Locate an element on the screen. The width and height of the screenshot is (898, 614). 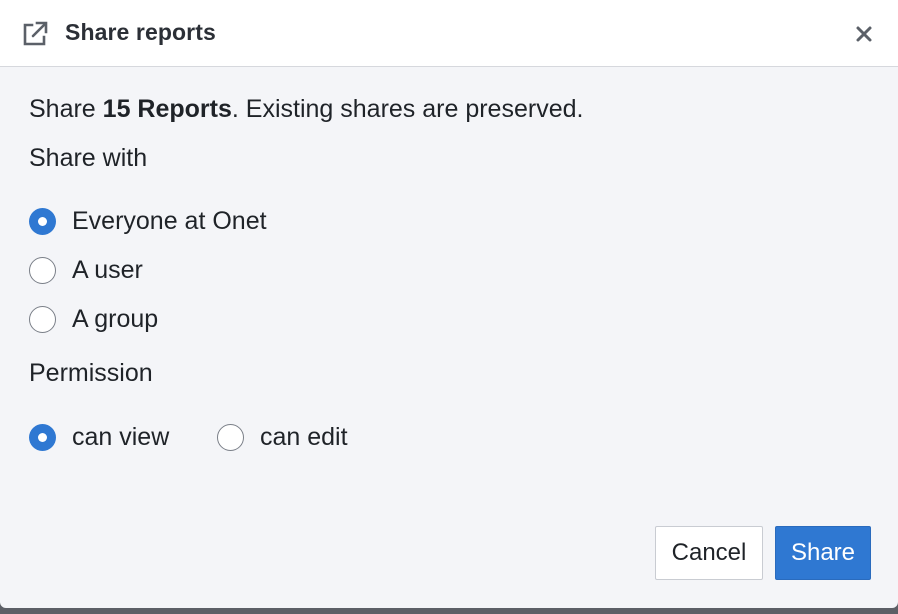
radio-label-everyone: Everyone at Onet is located at coordinates (169, 221).